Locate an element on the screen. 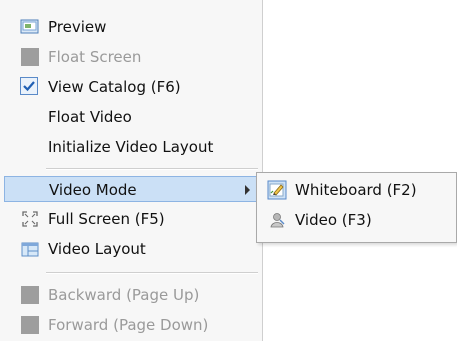  menu-item-view-catalog: View Catalog (F6) is located at coordinates (130, 87).